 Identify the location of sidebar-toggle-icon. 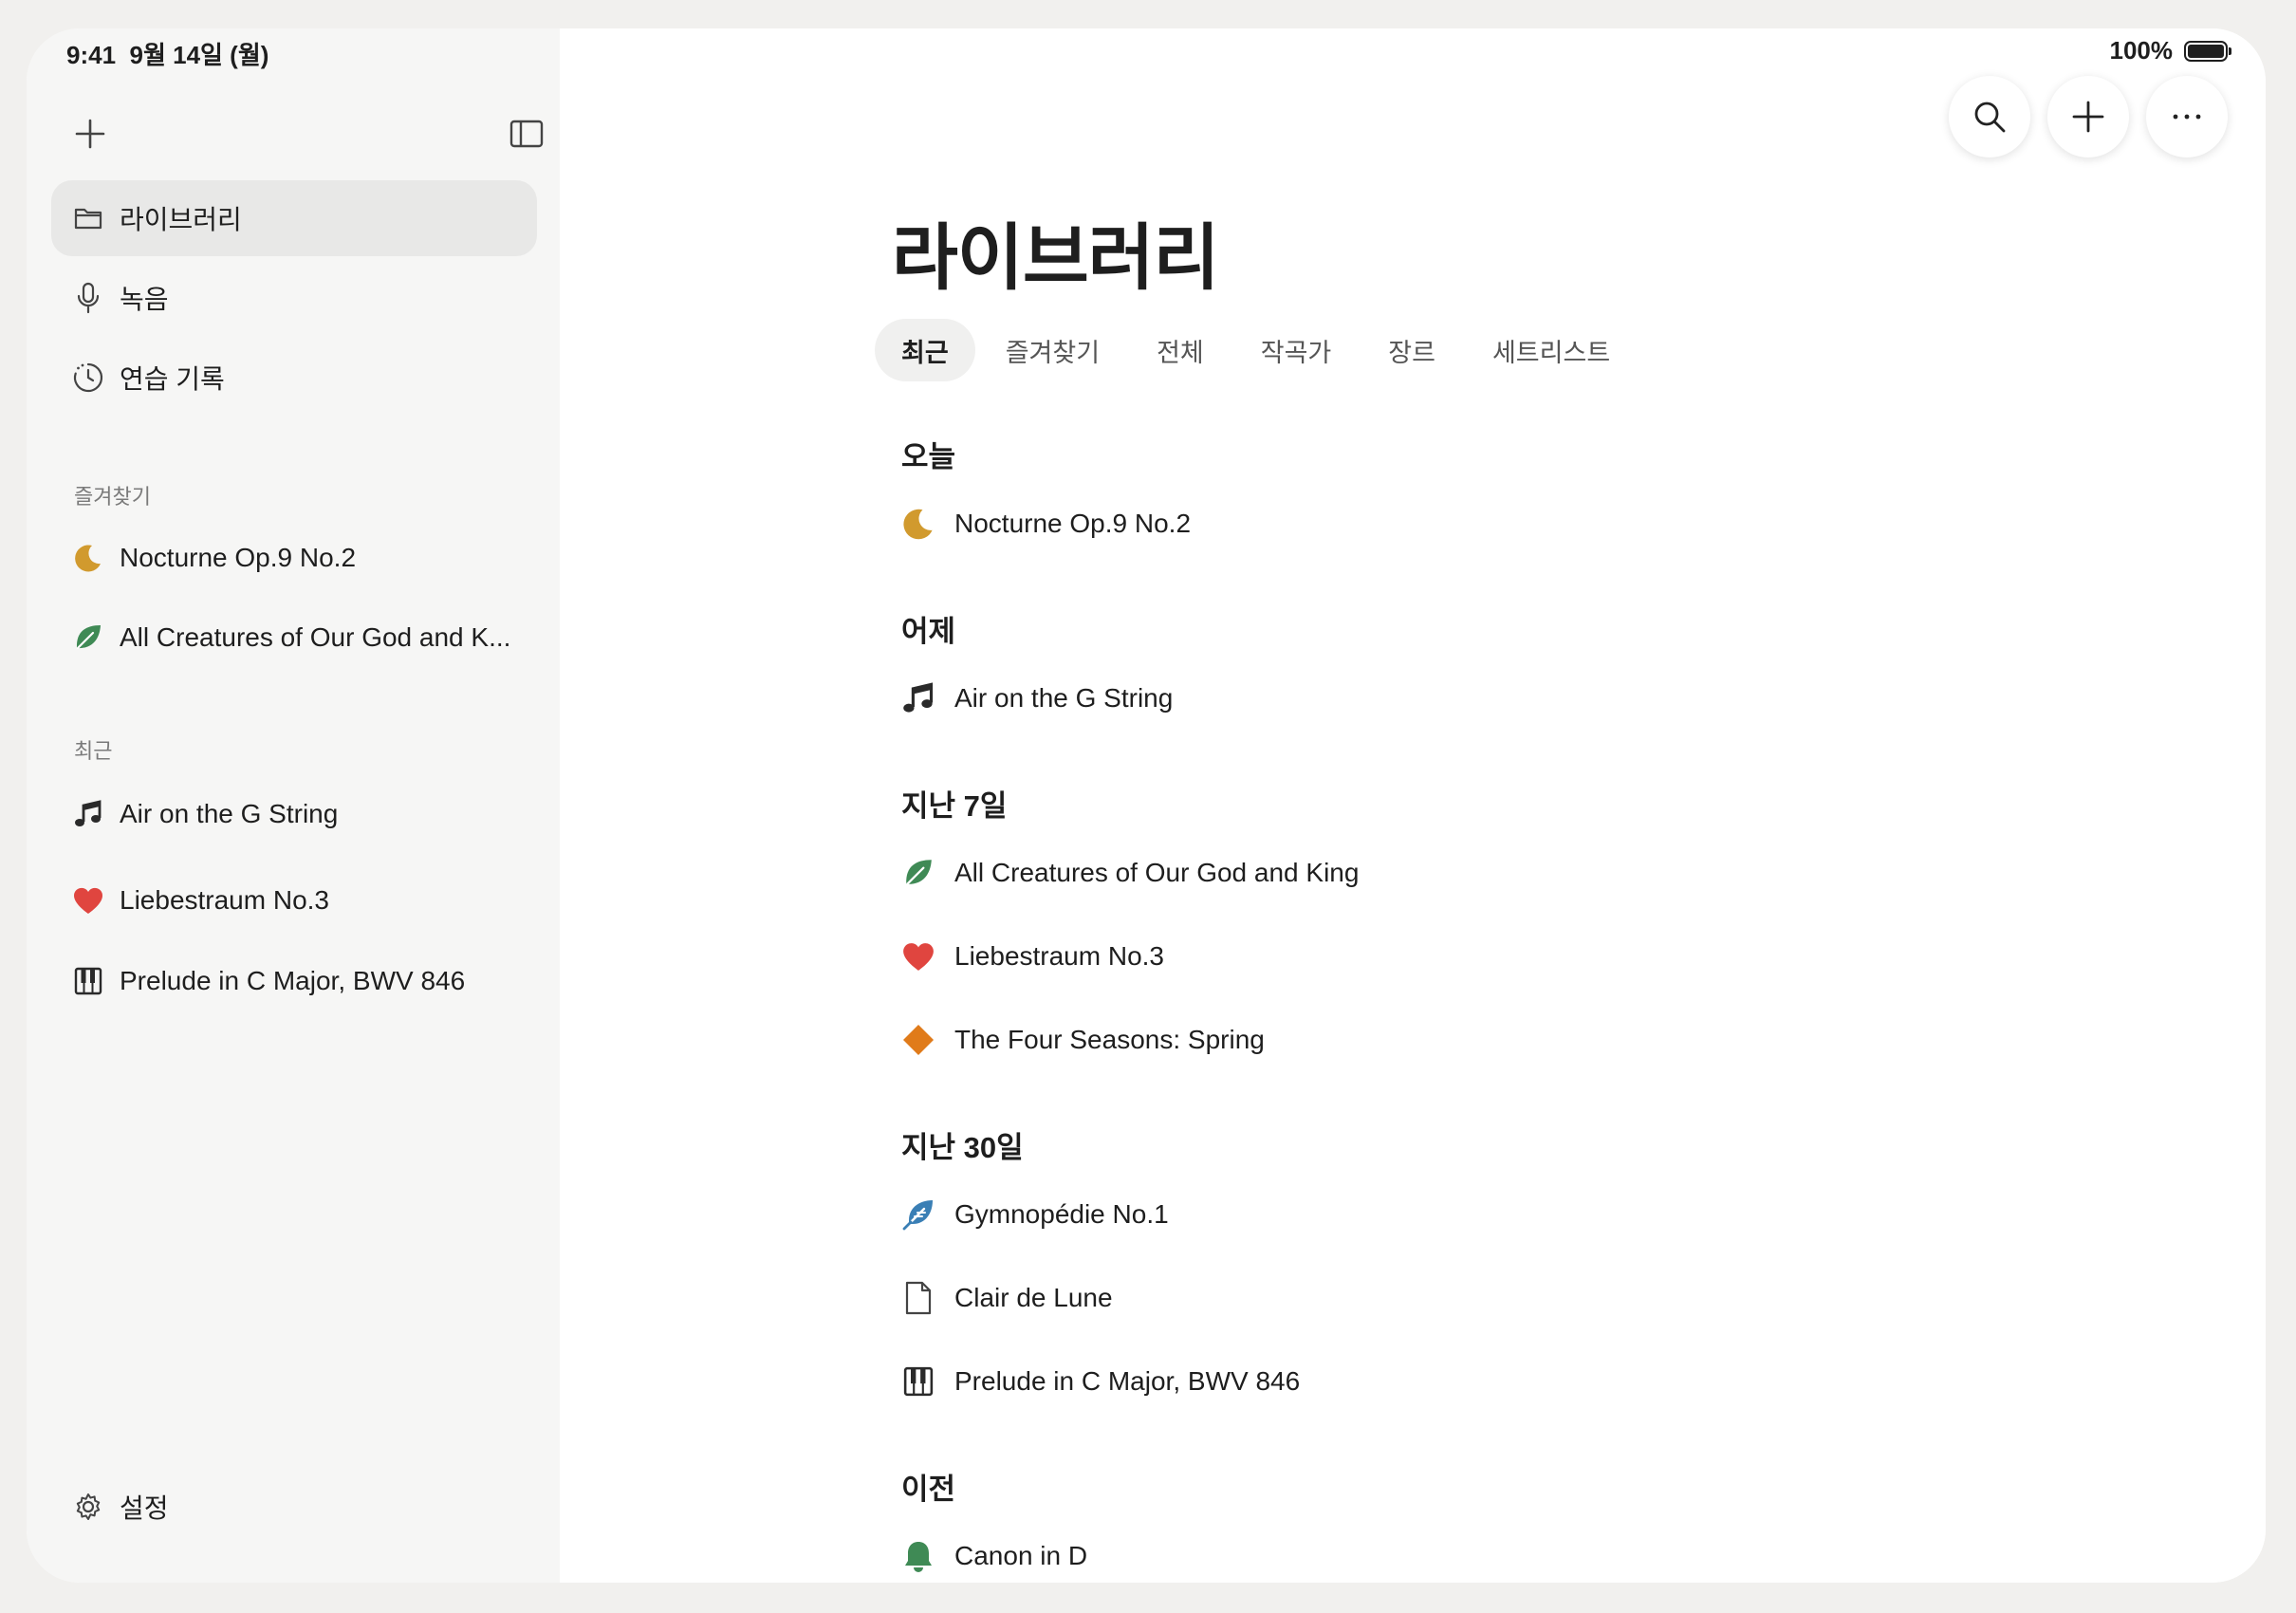
(526, 134).